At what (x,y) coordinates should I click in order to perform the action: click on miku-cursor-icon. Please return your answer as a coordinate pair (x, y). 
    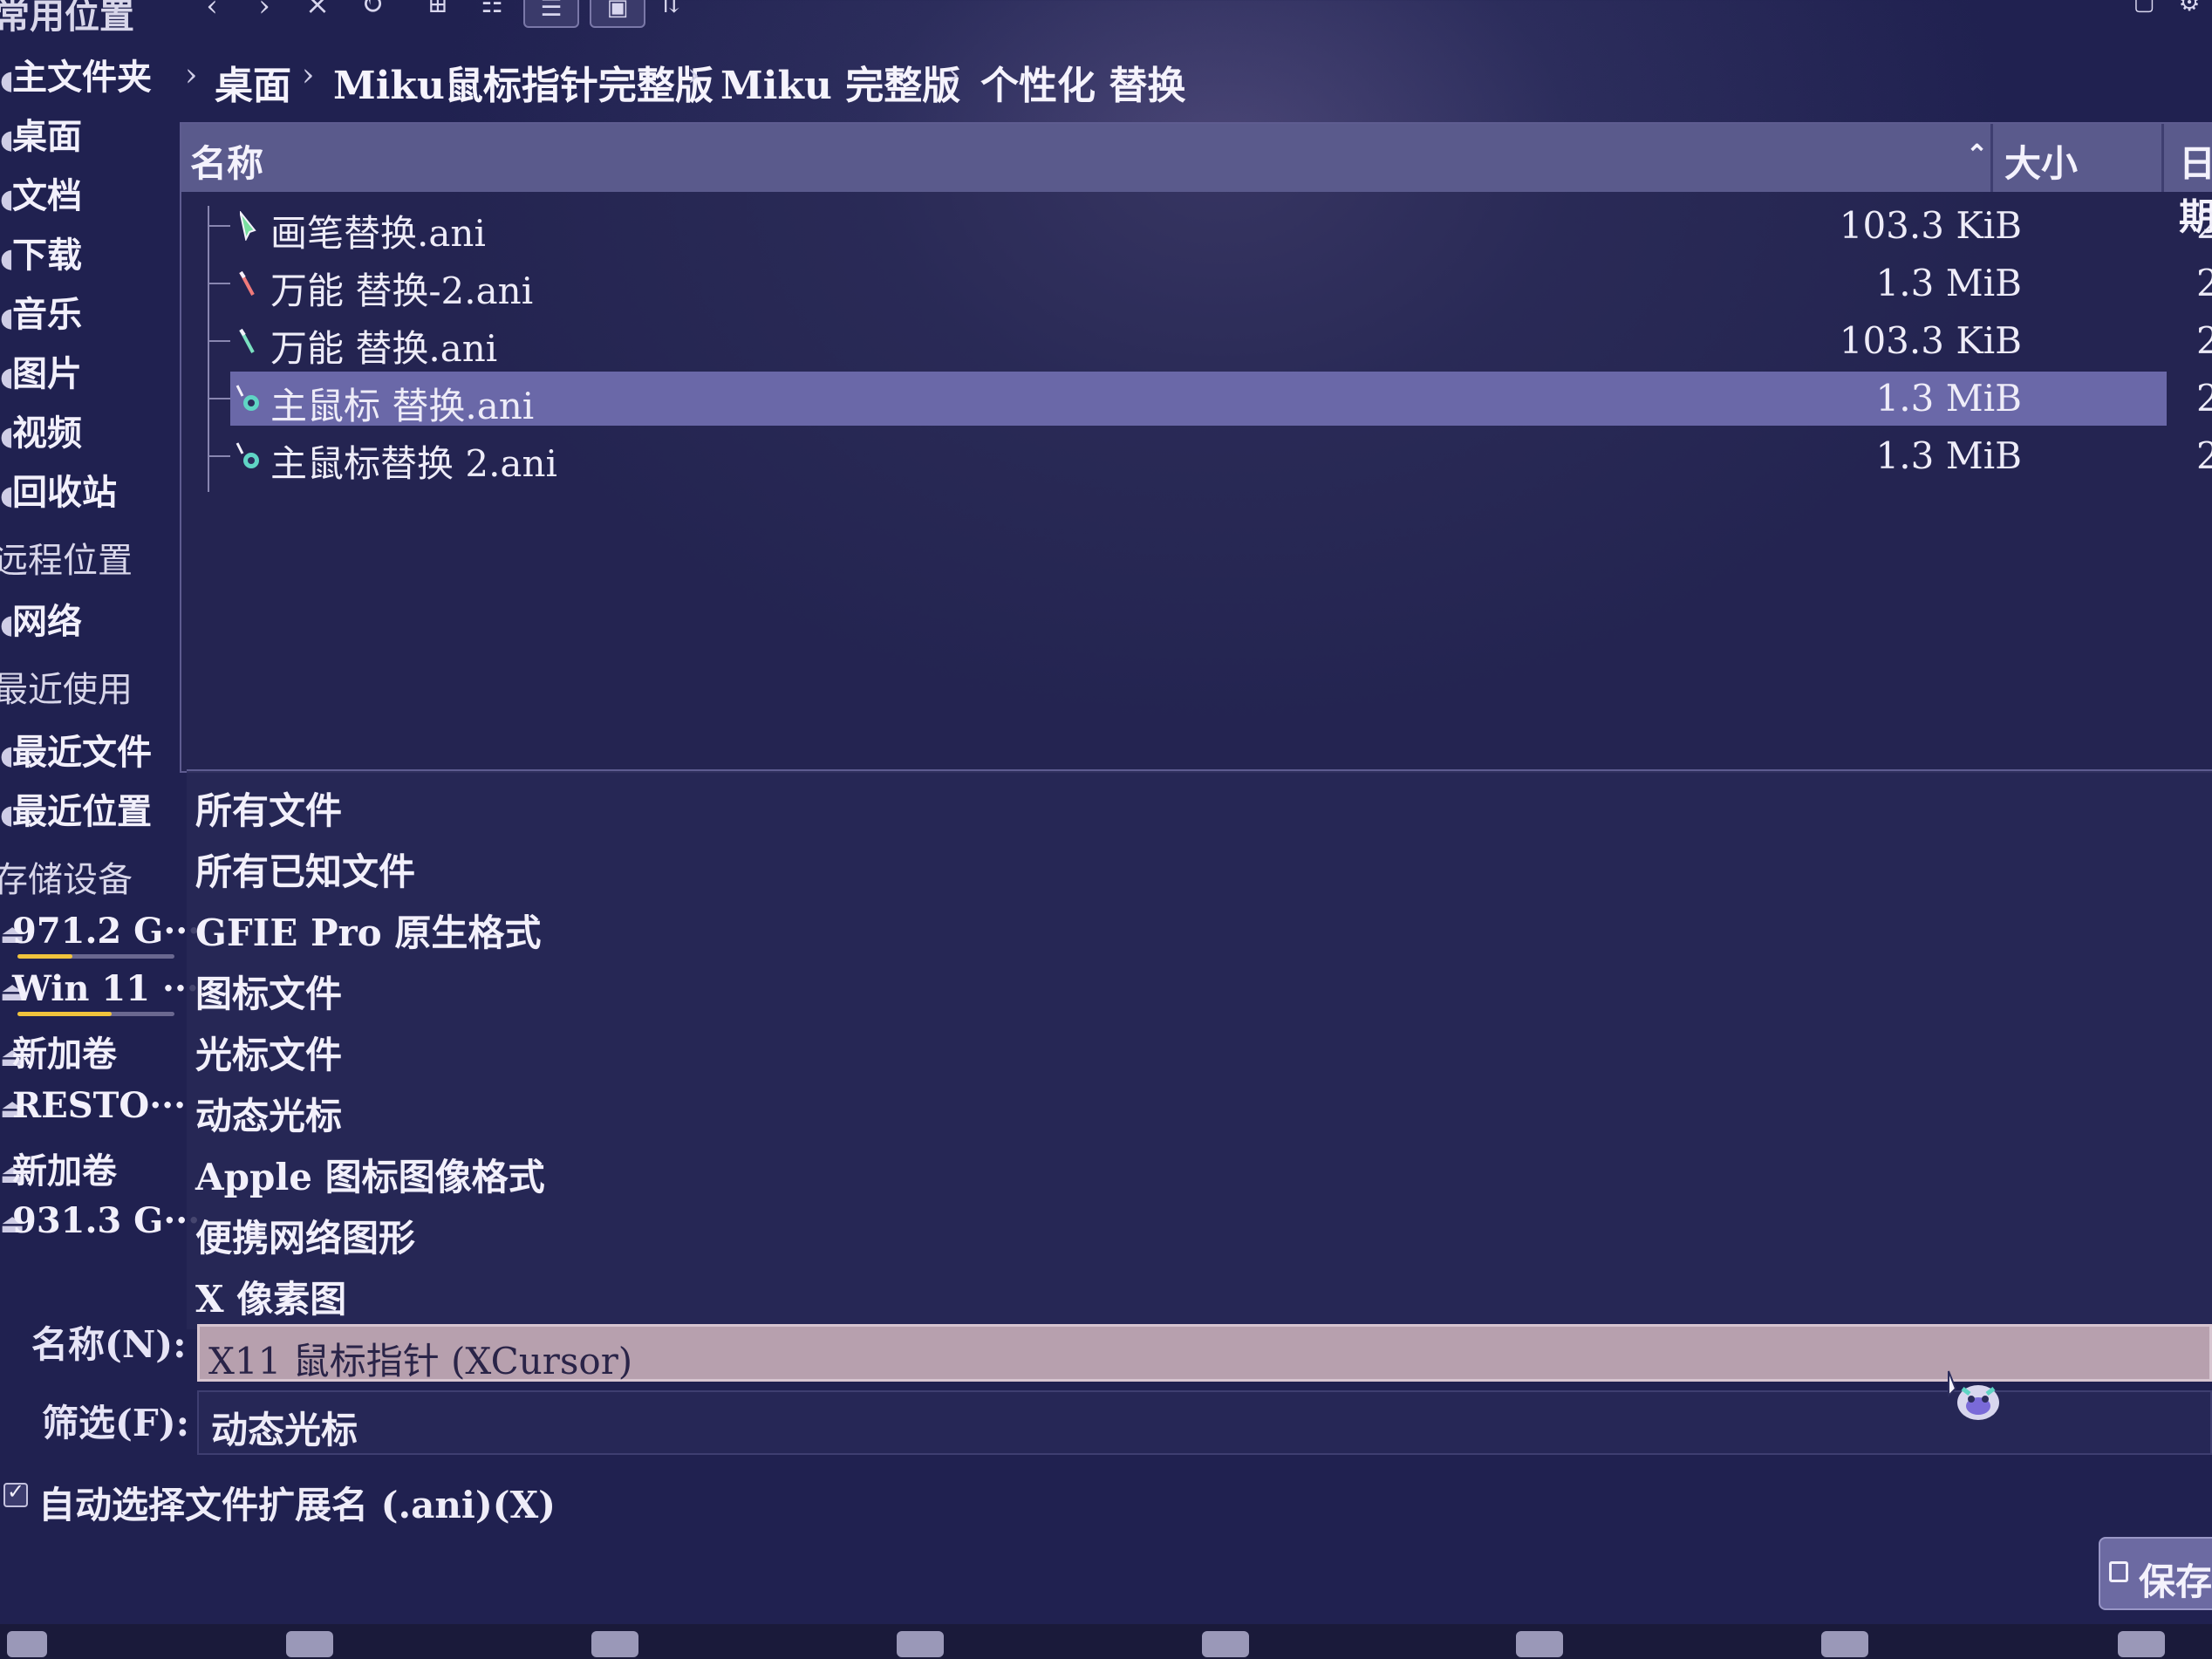
    Looking at the image, I should click on (247, 455).